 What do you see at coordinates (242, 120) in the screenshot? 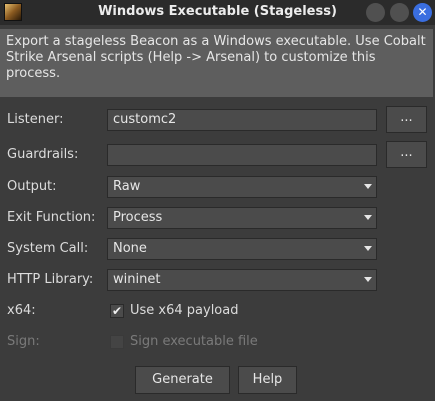
I see `listener-field: customc2` at bounding box center [242, 120].